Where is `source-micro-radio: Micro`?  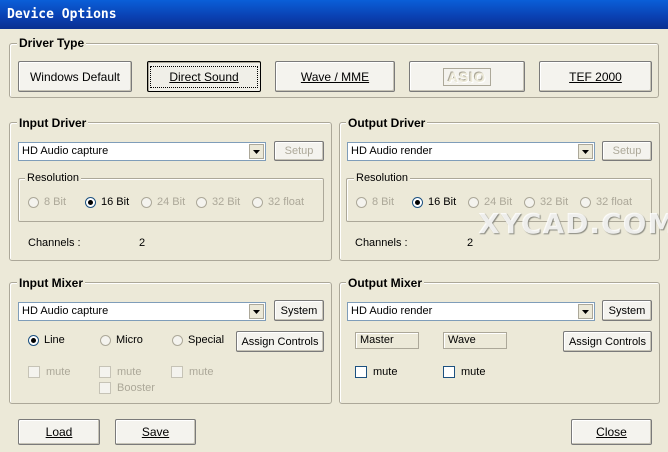 source-micro-radio: Micro is located at coordinates (121, 340).